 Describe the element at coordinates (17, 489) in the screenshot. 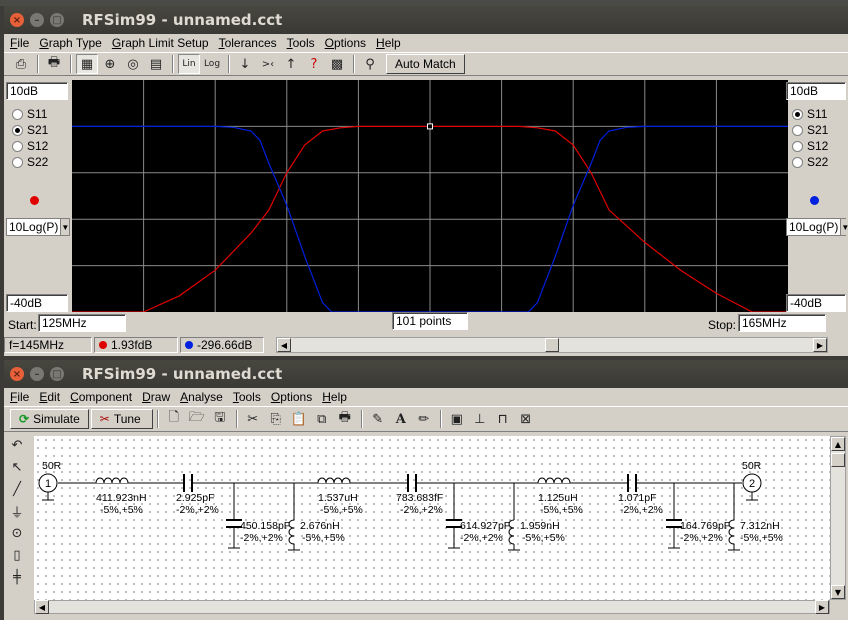

I see `wire-icon: ╱` at that location.